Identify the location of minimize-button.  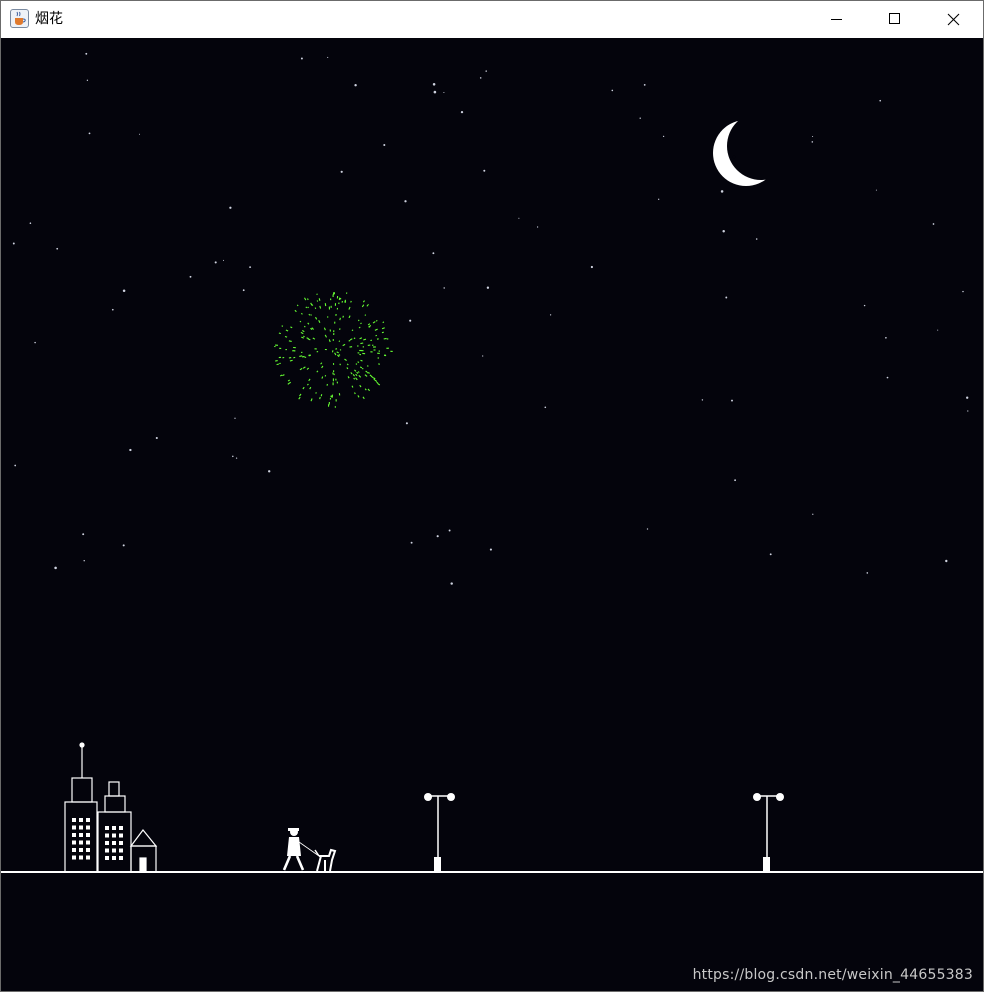
(836, 19).